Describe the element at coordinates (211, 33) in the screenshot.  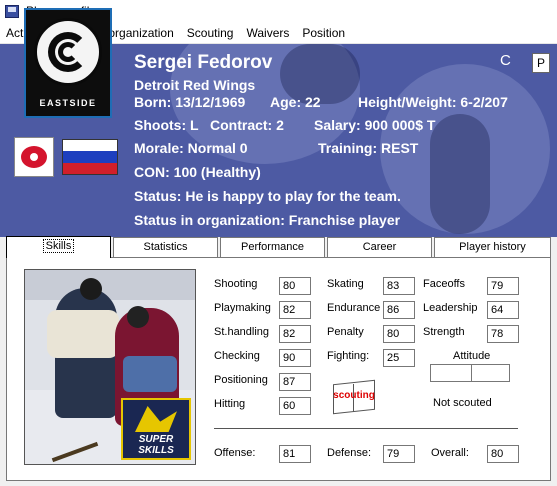
I see `menu-scouting: Scouting` at that location.